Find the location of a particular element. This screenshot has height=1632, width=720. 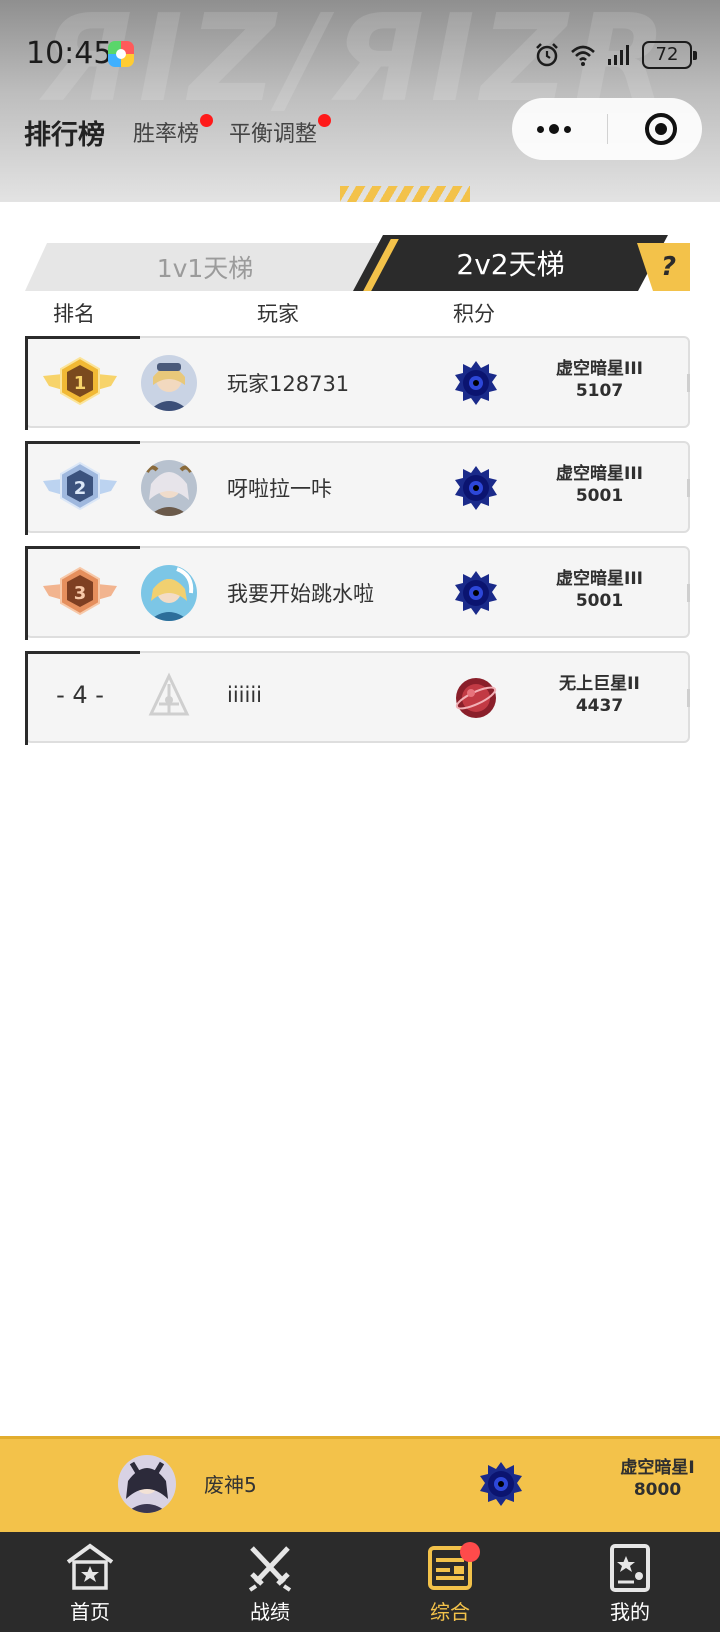

status-bar: 10:45 72 is located at coordinates (360, 55).